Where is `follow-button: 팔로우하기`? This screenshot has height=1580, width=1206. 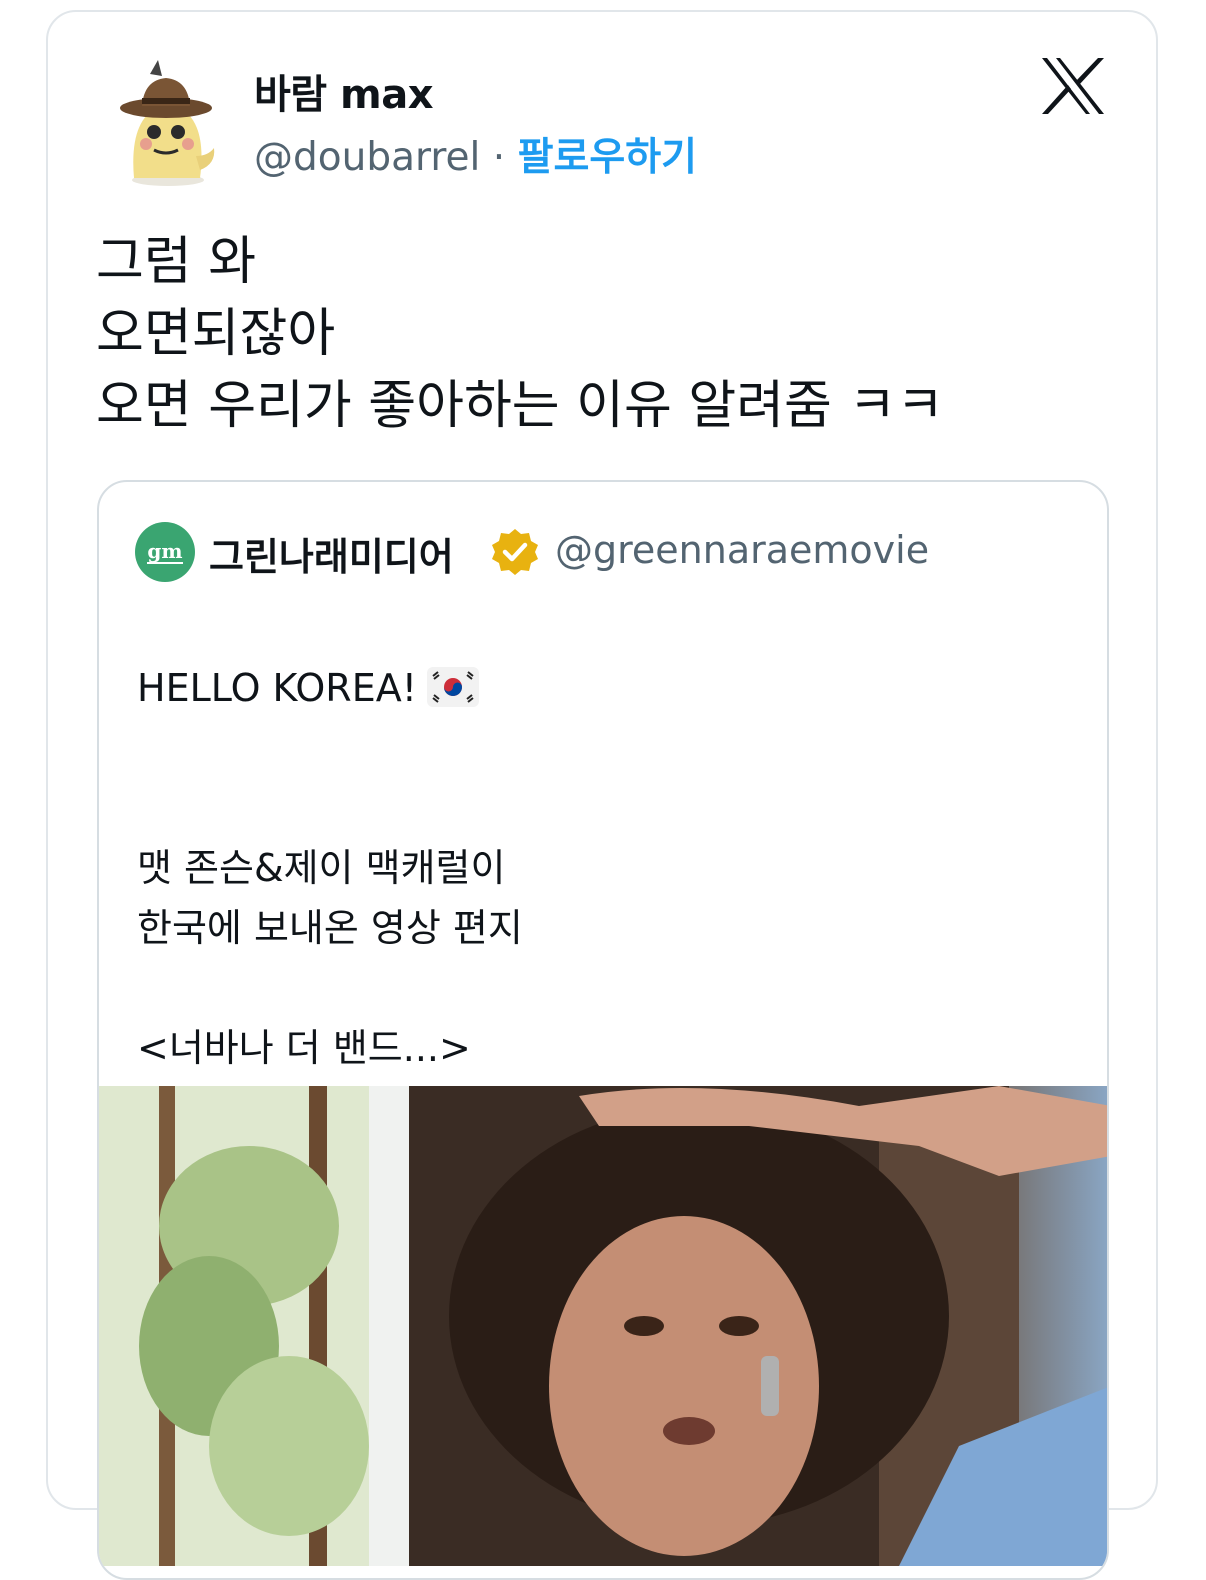 follow-button: 팔로우하기 is located at coordinates (607, 157).